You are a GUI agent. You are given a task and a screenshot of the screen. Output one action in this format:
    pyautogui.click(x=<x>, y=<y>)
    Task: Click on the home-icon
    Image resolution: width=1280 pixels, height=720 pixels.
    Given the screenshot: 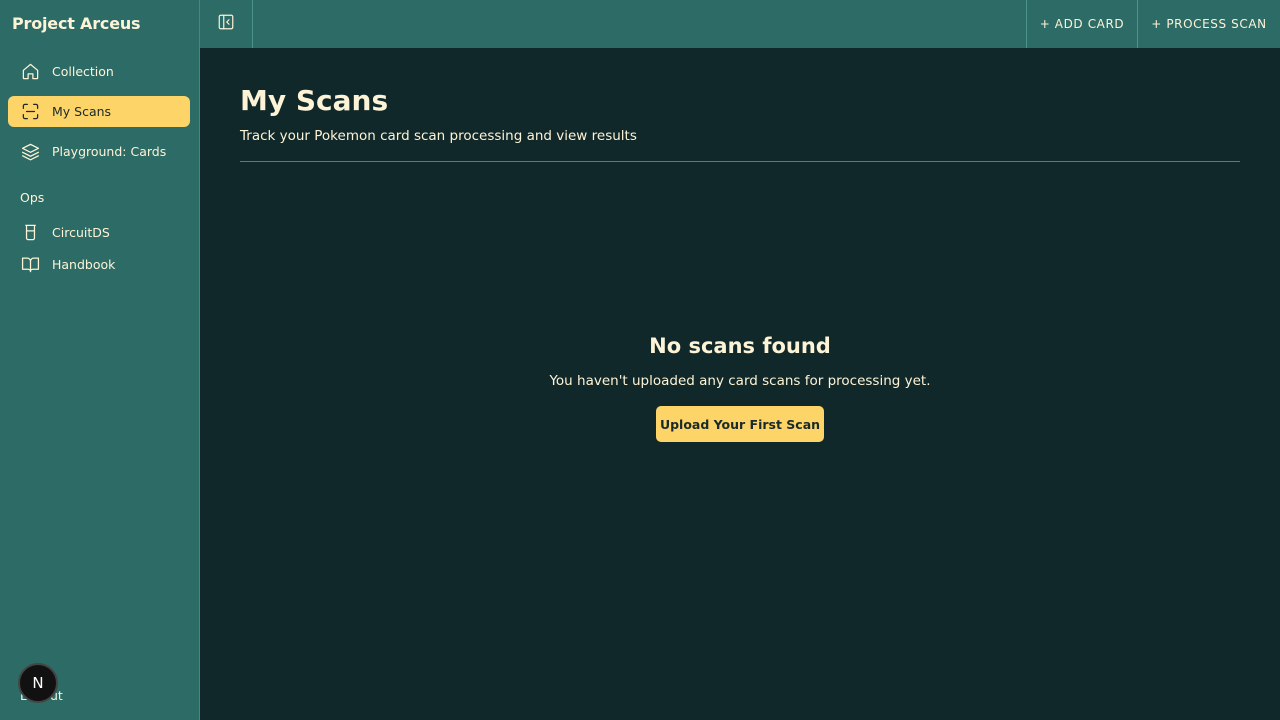 What is the action you would take?
    pyautogui.click(x=30, y=72)
    